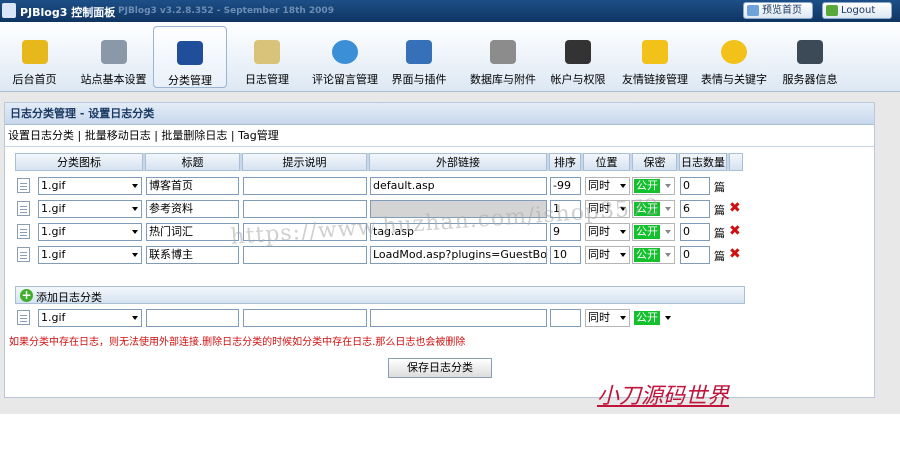 The image size is (900, 453). Describe the element at coordinates (810, 57) in the screenshot. I see `toolbar-item-11: 服务器信息` at that location.